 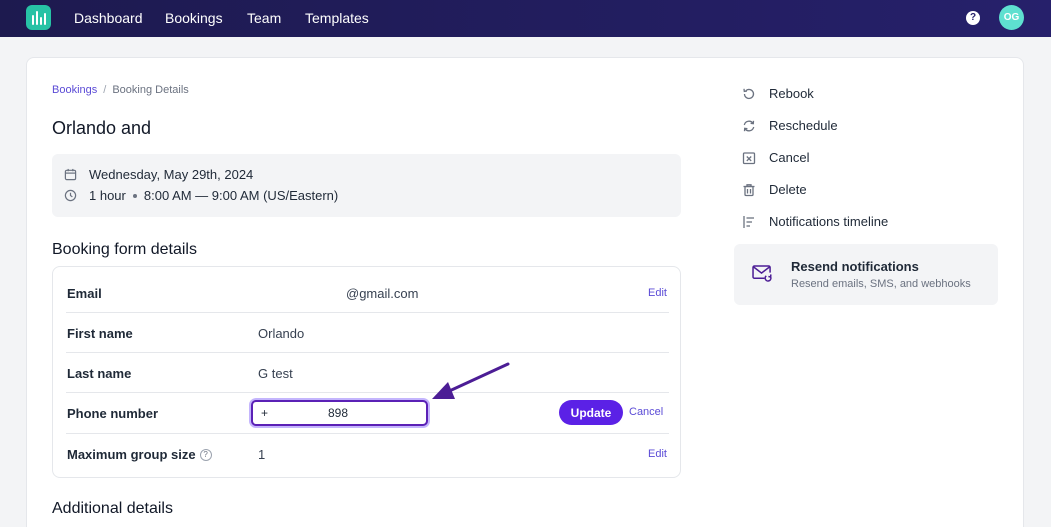 What do you see at coordinates (657, 454) in the screenshot?
I see `group-size-edit-link: Edit` at bounding box center [657, 454].